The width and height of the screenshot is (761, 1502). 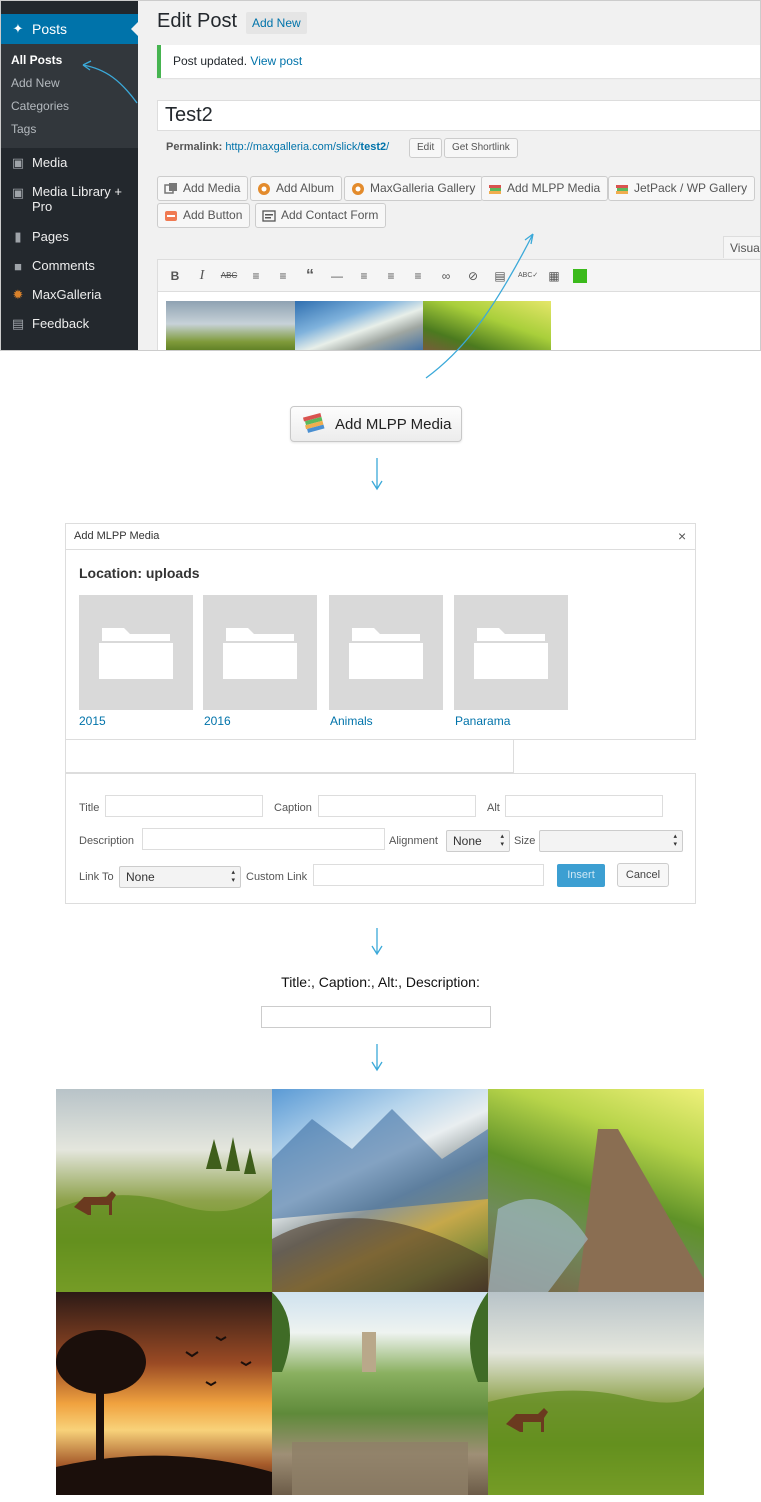 I want to click on sidebar-item-media-library: ▣ Media Library + Pro, so click(x=69, y=199).